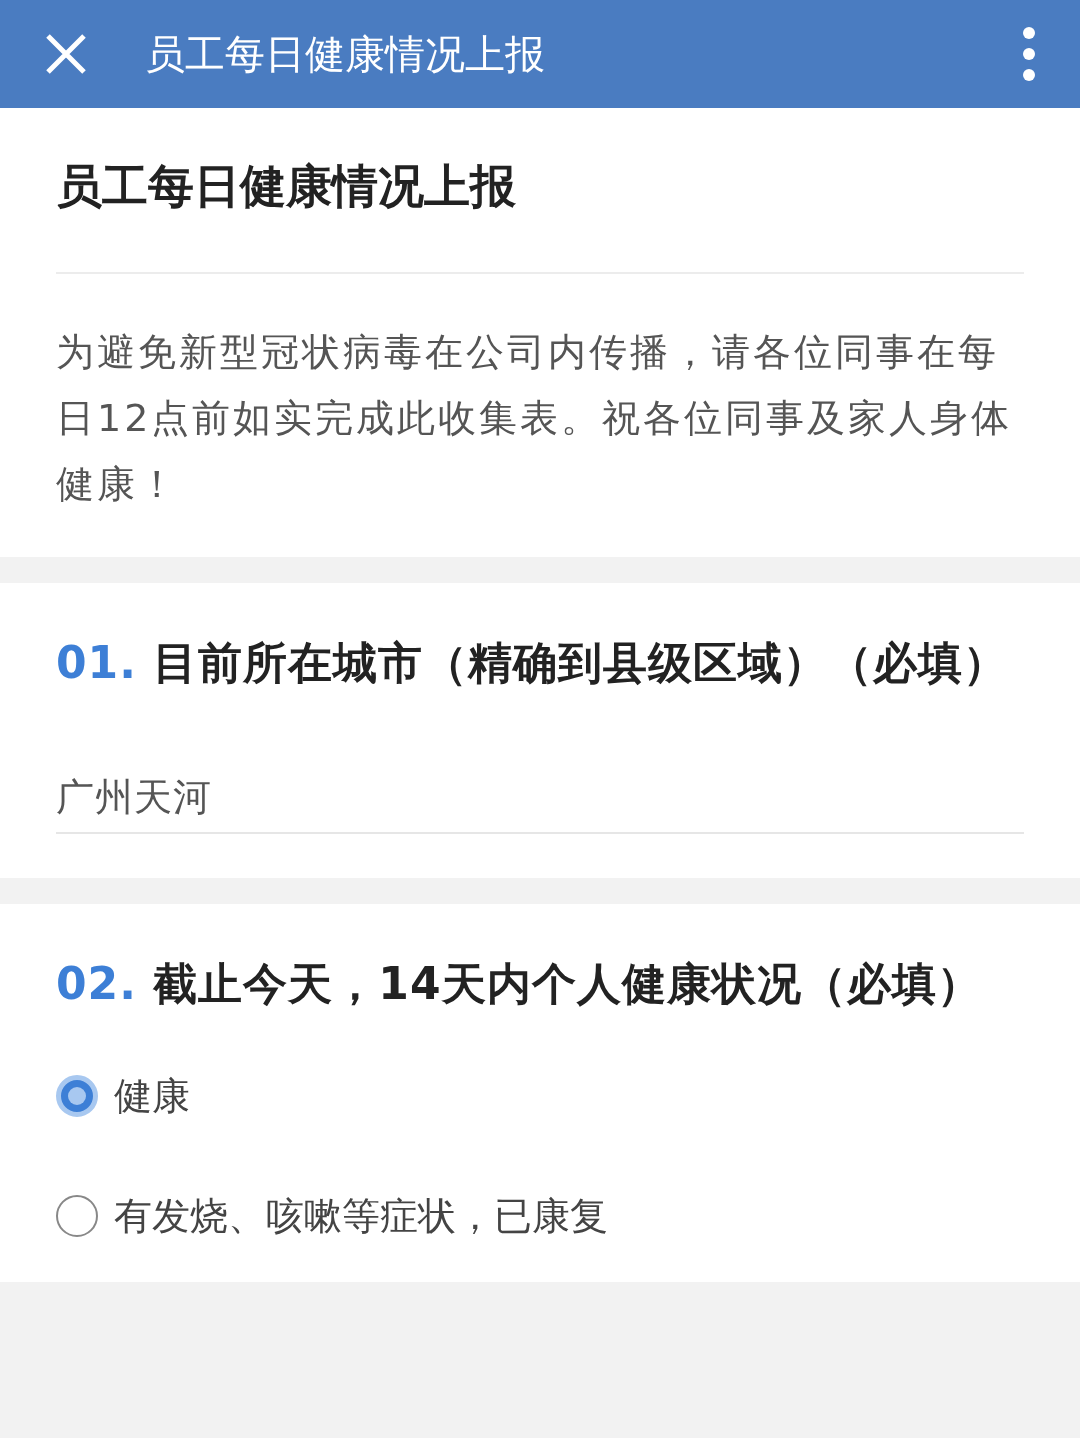  Describe the element at coordinates (540, 1216) in the screenshot. I see `radio-option: 有发烧、咳嗽等症状，已康复` at that location.